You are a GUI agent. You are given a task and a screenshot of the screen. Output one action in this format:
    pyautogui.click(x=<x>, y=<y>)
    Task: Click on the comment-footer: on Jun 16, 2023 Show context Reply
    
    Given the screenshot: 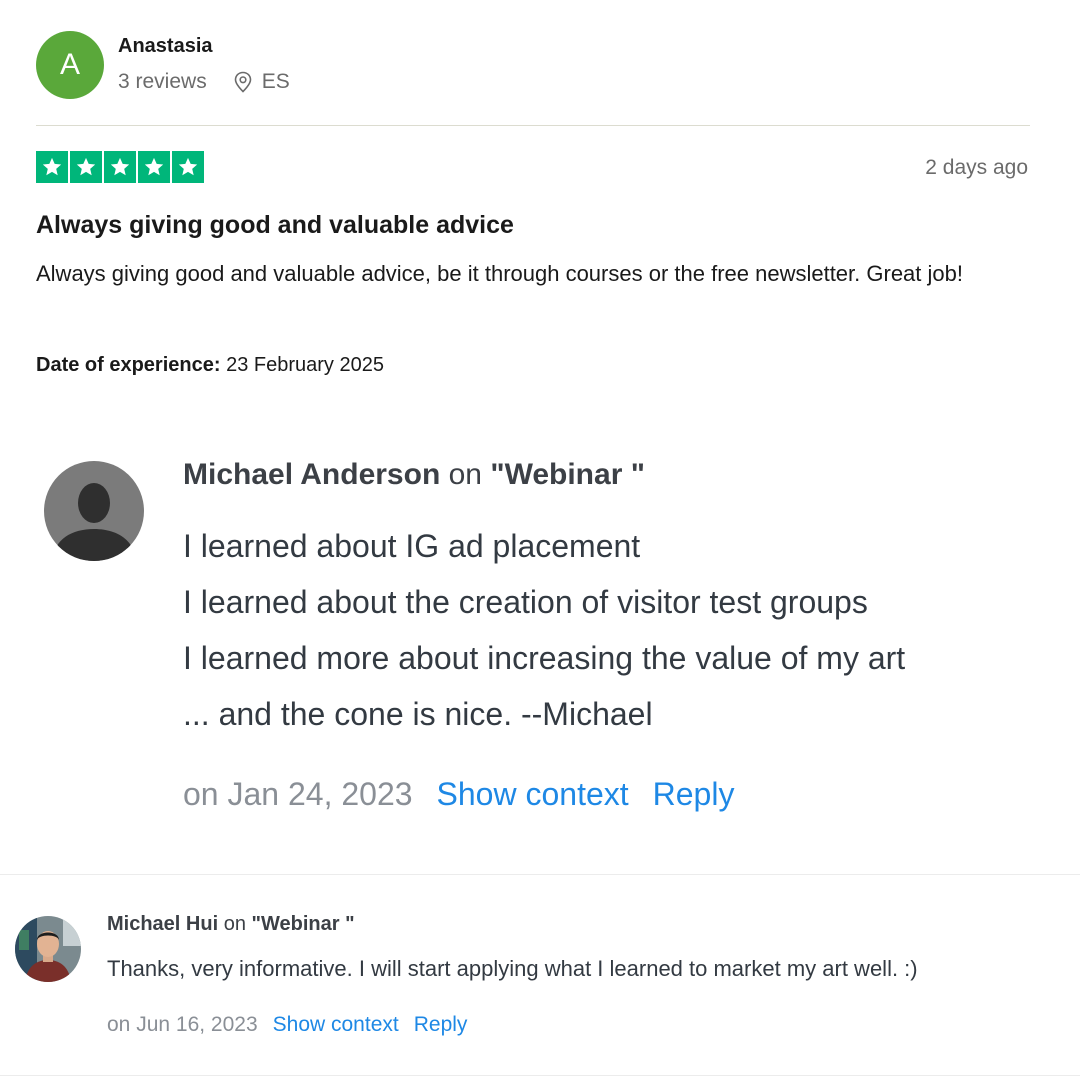 What is the action you would take?
    pyautogui.click(x=287, y=1025)
    